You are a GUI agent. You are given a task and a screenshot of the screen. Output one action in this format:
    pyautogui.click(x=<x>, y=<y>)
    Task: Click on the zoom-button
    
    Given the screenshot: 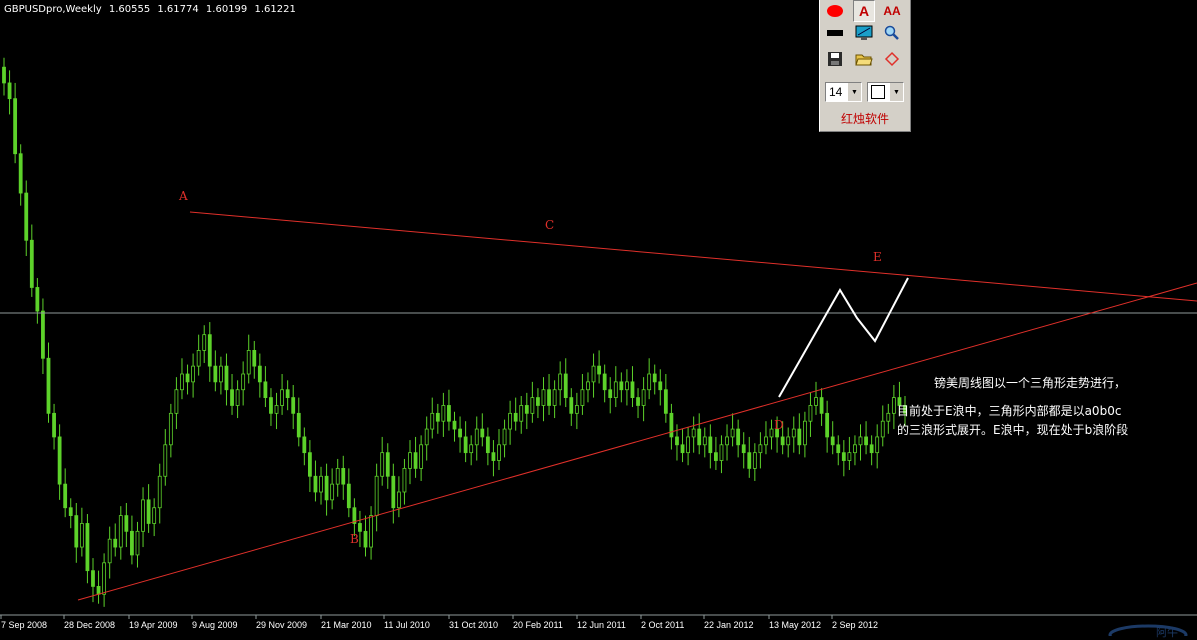 What is the action you would take?
    pyautogui.click(x=892, y=33)
    